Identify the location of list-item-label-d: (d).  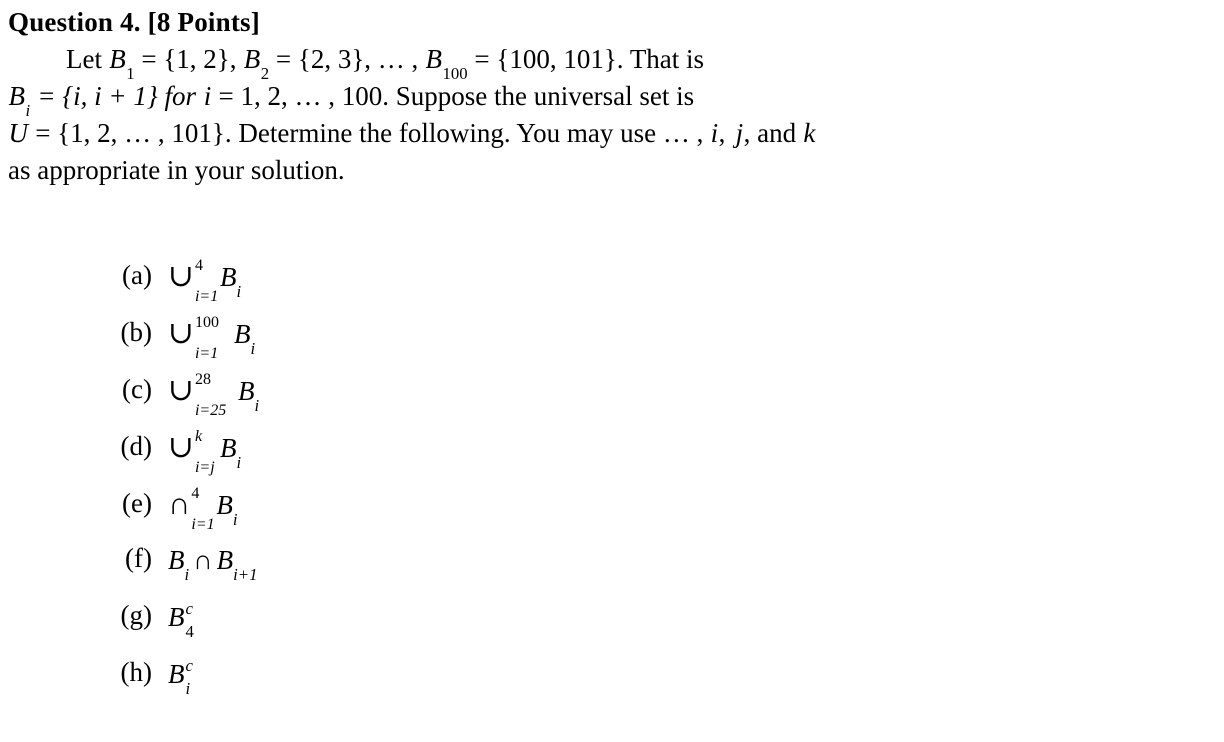
(136, 446).